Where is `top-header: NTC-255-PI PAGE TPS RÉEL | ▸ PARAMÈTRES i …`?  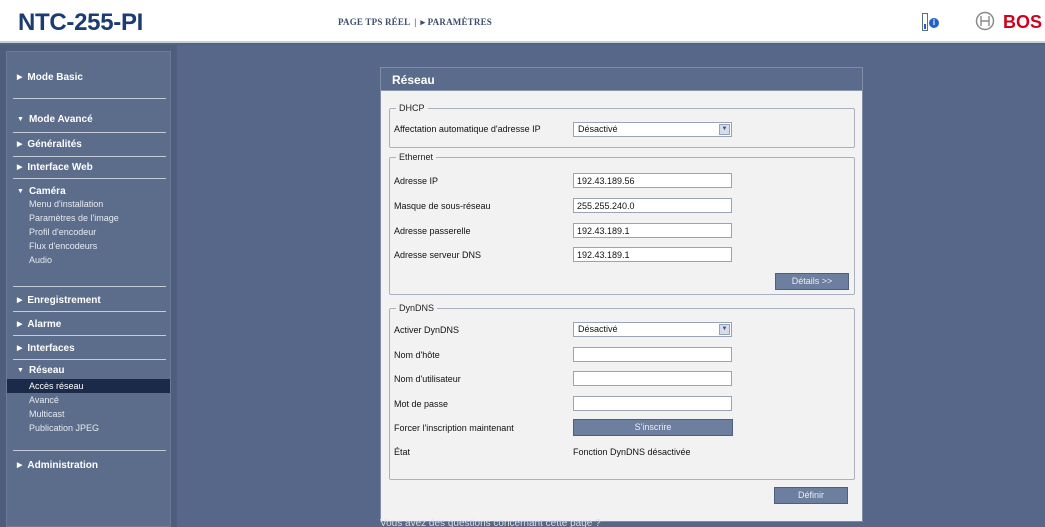
top-header: NTC-255-PI PAGE TPS RÉEL | ▸ PARAMÈTRES i … is located at coordinates (522, 21).